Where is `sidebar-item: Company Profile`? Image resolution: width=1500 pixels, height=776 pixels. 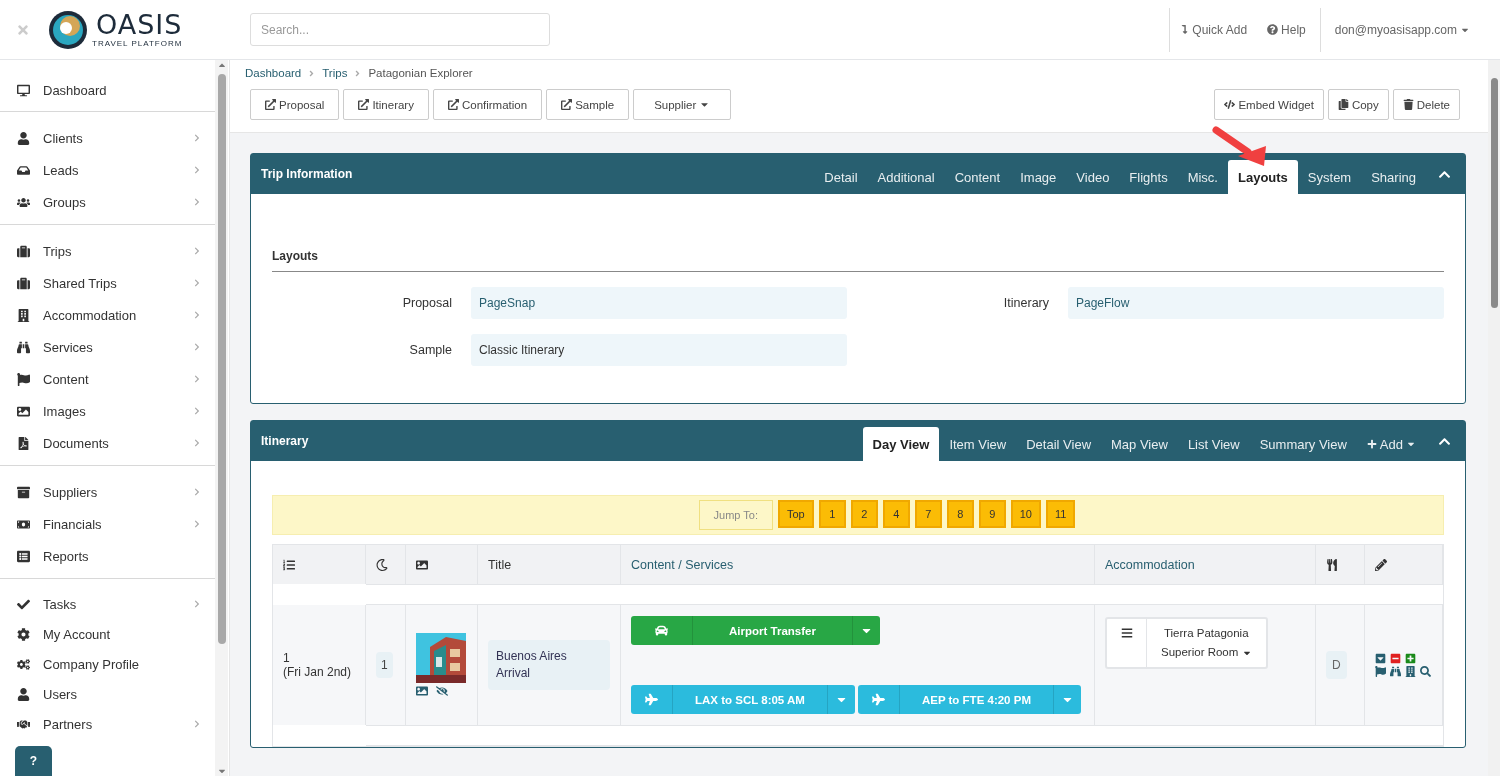
sidebar-item: Company Profile is located at coordinates (107, 664).